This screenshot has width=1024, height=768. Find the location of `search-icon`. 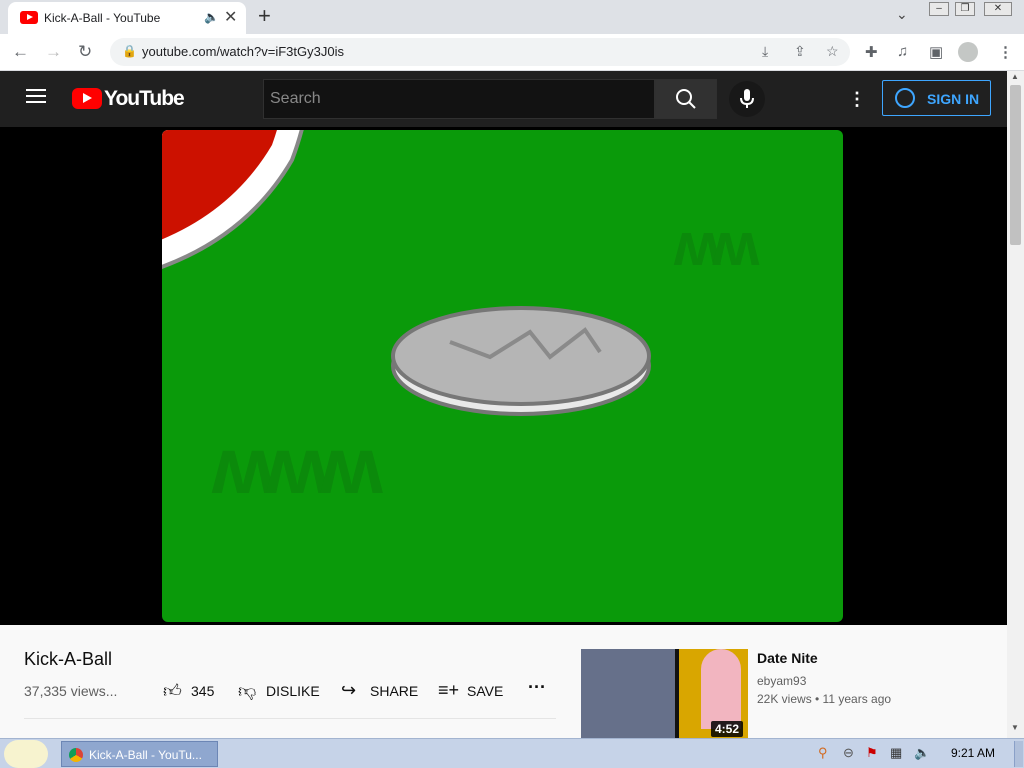

search-icon is located at coordinates (686, 99).